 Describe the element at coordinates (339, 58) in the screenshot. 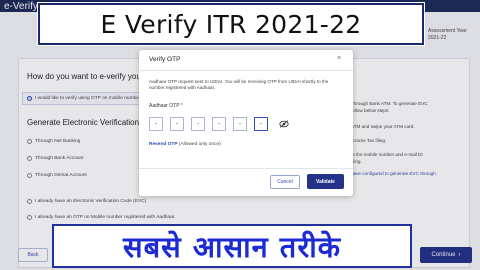

I see `close-icon: ×` at that location.